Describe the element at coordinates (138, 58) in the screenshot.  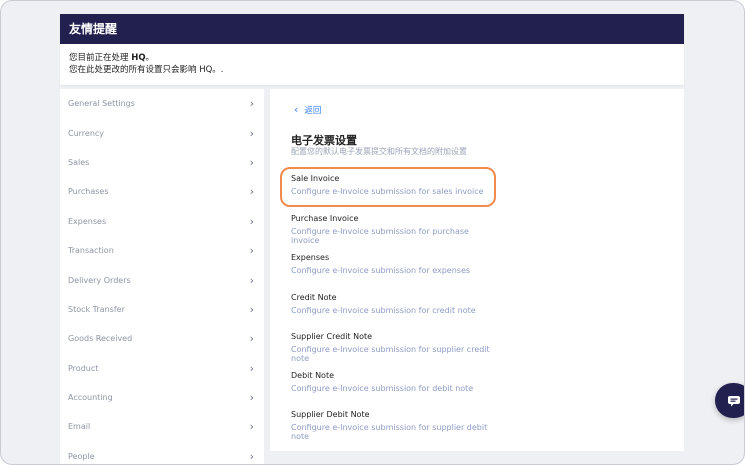
I see `branch-name: HQ` at that location.